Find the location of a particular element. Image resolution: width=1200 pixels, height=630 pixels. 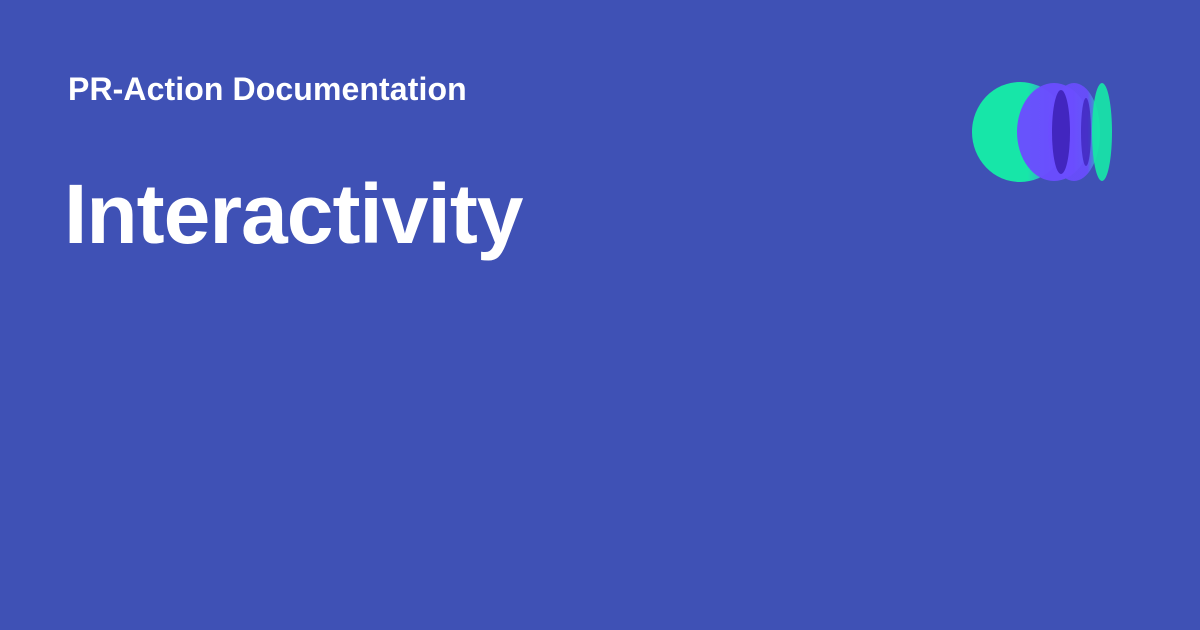

page-title: Interactivity is located at coordinates (294, 214).